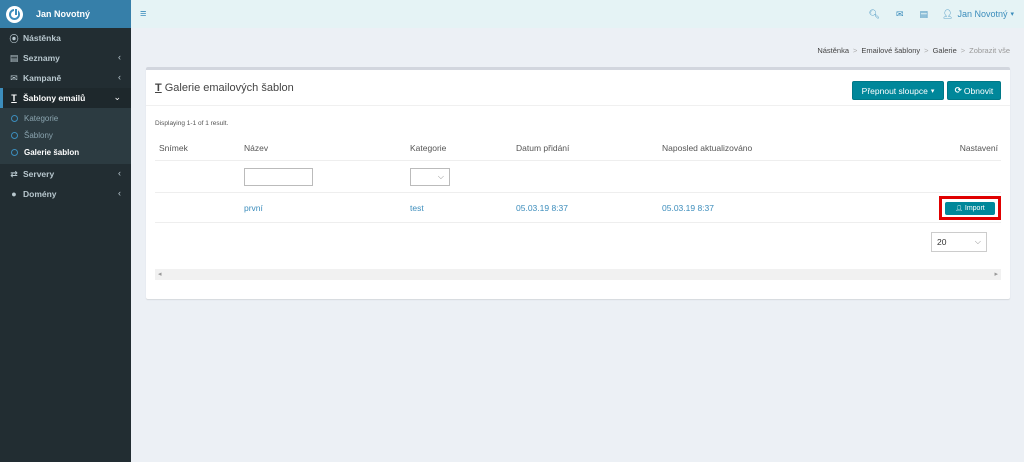 The width and height of the screenshot is (1024, 462). Describe the element at coordinates (224, 88) in the screenshot. I see `page-title: T Galerie emailových šablon` at that location.